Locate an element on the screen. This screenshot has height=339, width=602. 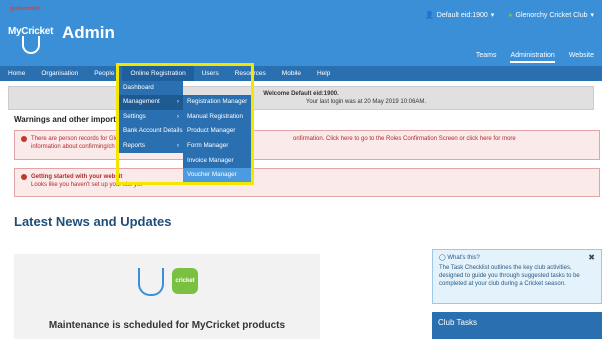
brand-top: ignitecricket is located at coordinates (25, 9).